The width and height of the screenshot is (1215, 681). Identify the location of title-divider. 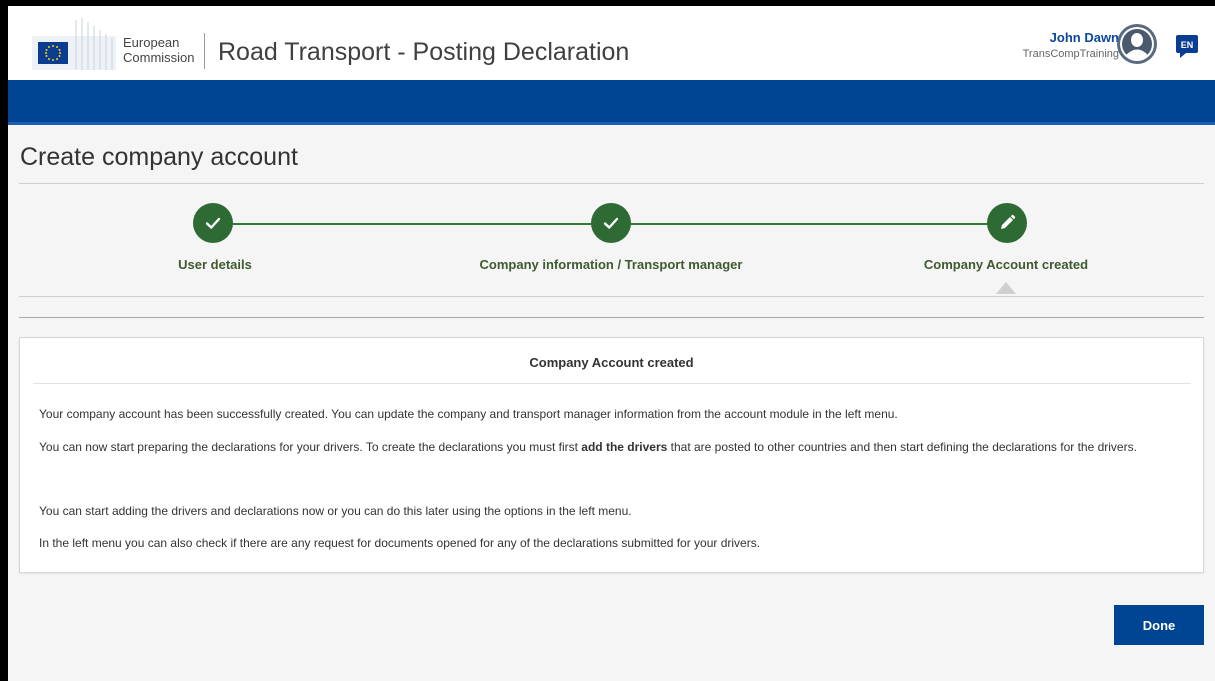
(611, 183).